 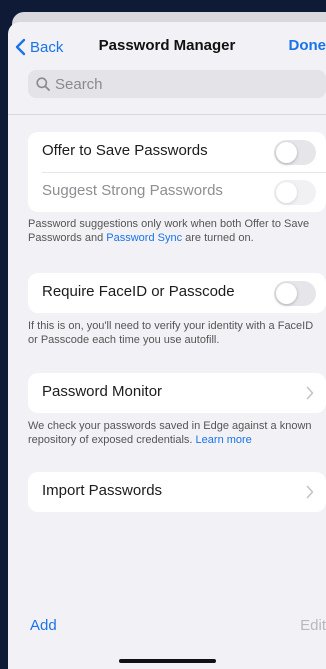 What do you see at coordinates (307, 45) in the screenshot?
I see `done-button: Done` at bounding box center [307, 45].